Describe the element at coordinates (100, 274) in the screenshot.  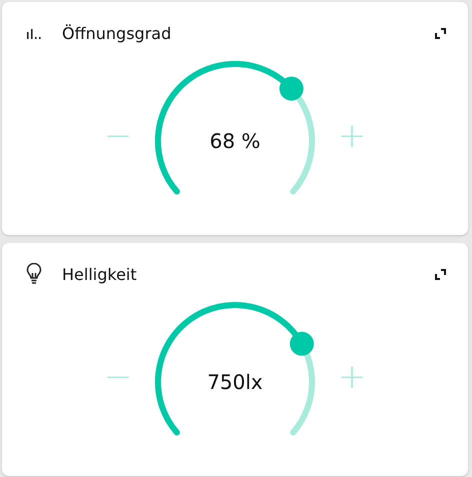
I see `card-title: Helligkeit` at that location.